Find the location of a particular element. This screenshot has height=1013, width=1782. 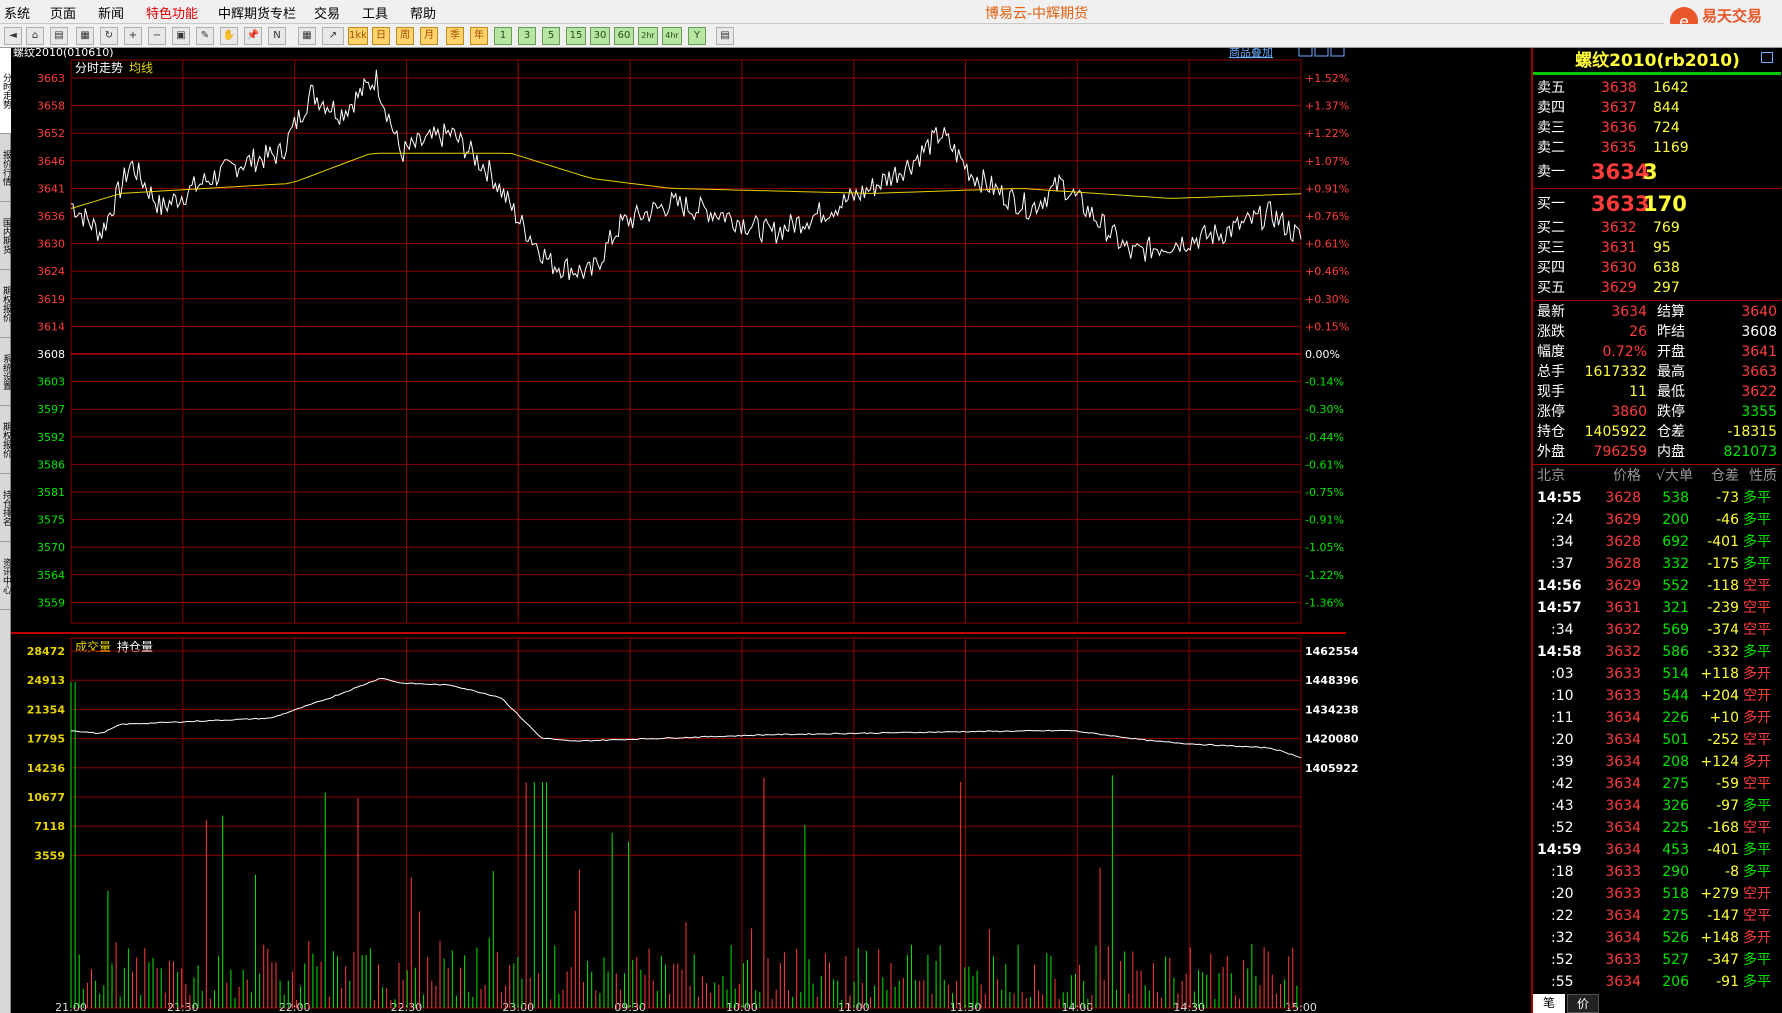

table-icon: ▦ is located at coordinates (307, 36).